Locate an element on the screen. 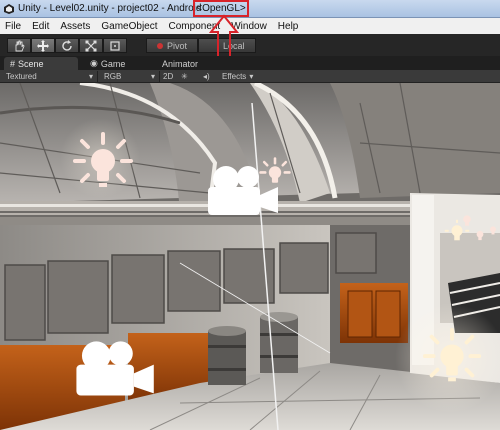 Image resolution: width=500 pixels, height=430 pixels. scale-tool-button is located at coordinates (91, 45).